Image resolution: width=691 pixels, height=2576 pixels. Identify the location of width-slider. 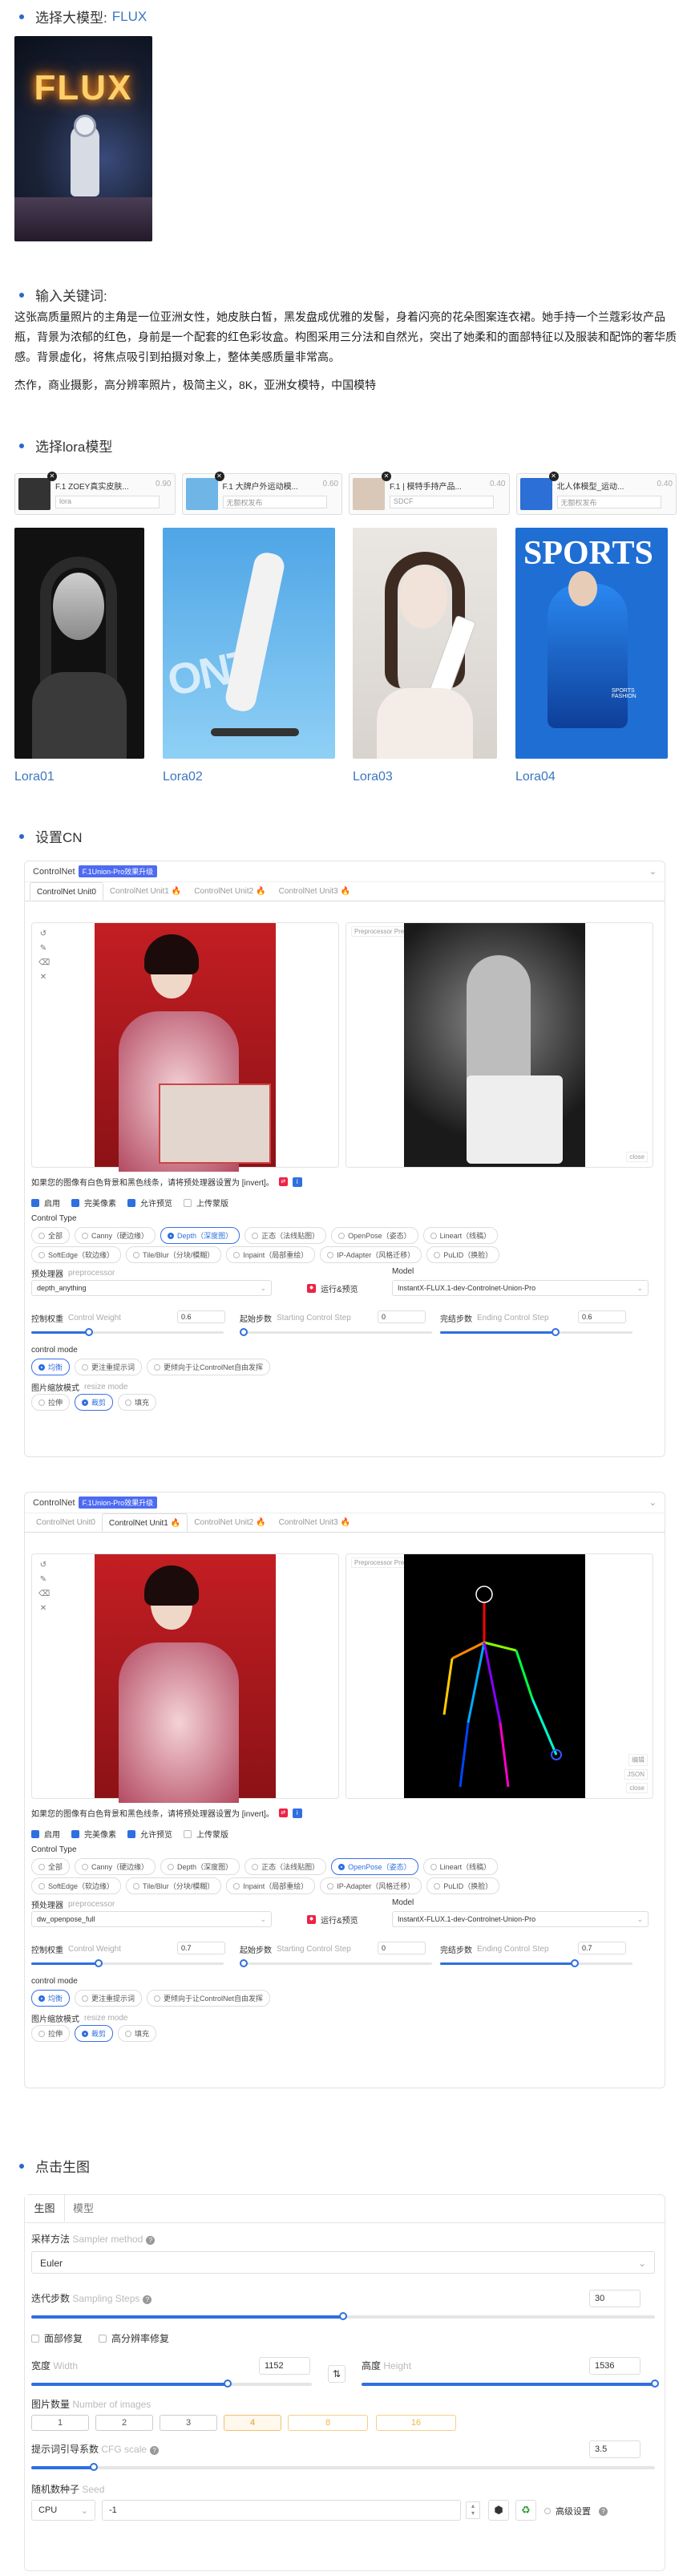
(171, 2384).